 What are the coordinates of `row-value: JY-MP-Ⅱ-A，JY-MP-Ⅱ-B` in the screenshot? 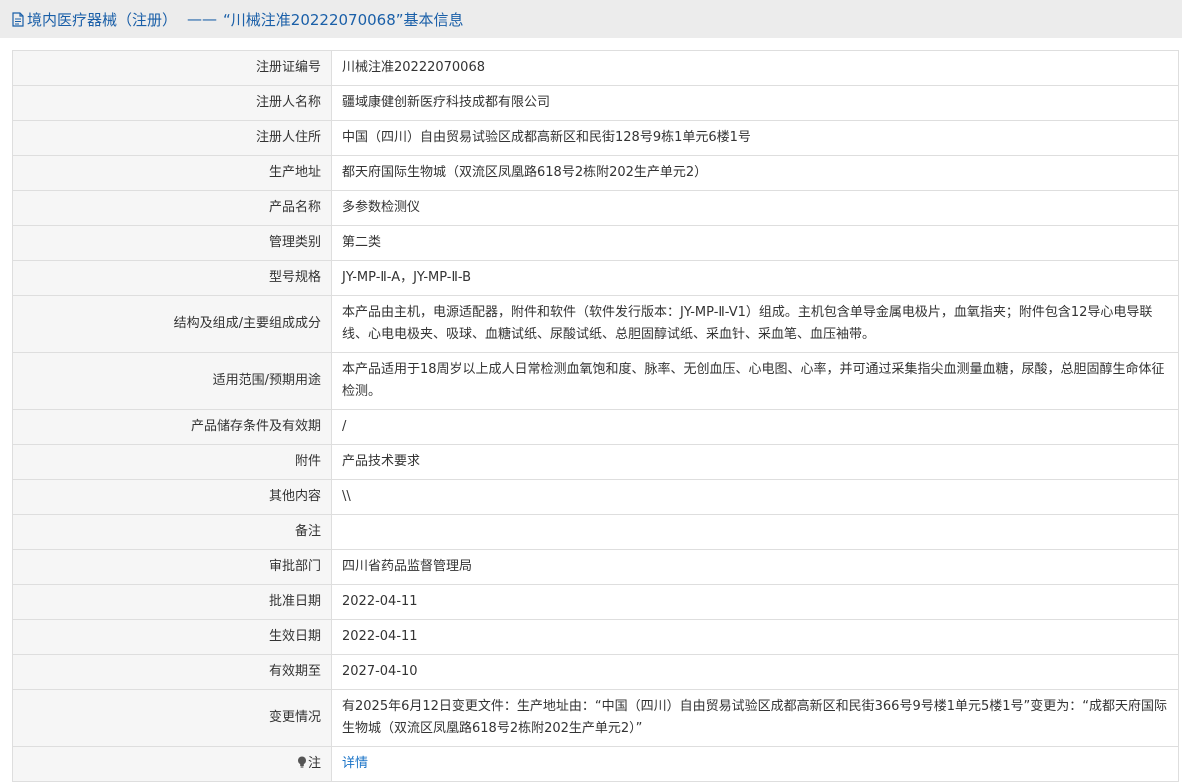 It's located at (755, 278).